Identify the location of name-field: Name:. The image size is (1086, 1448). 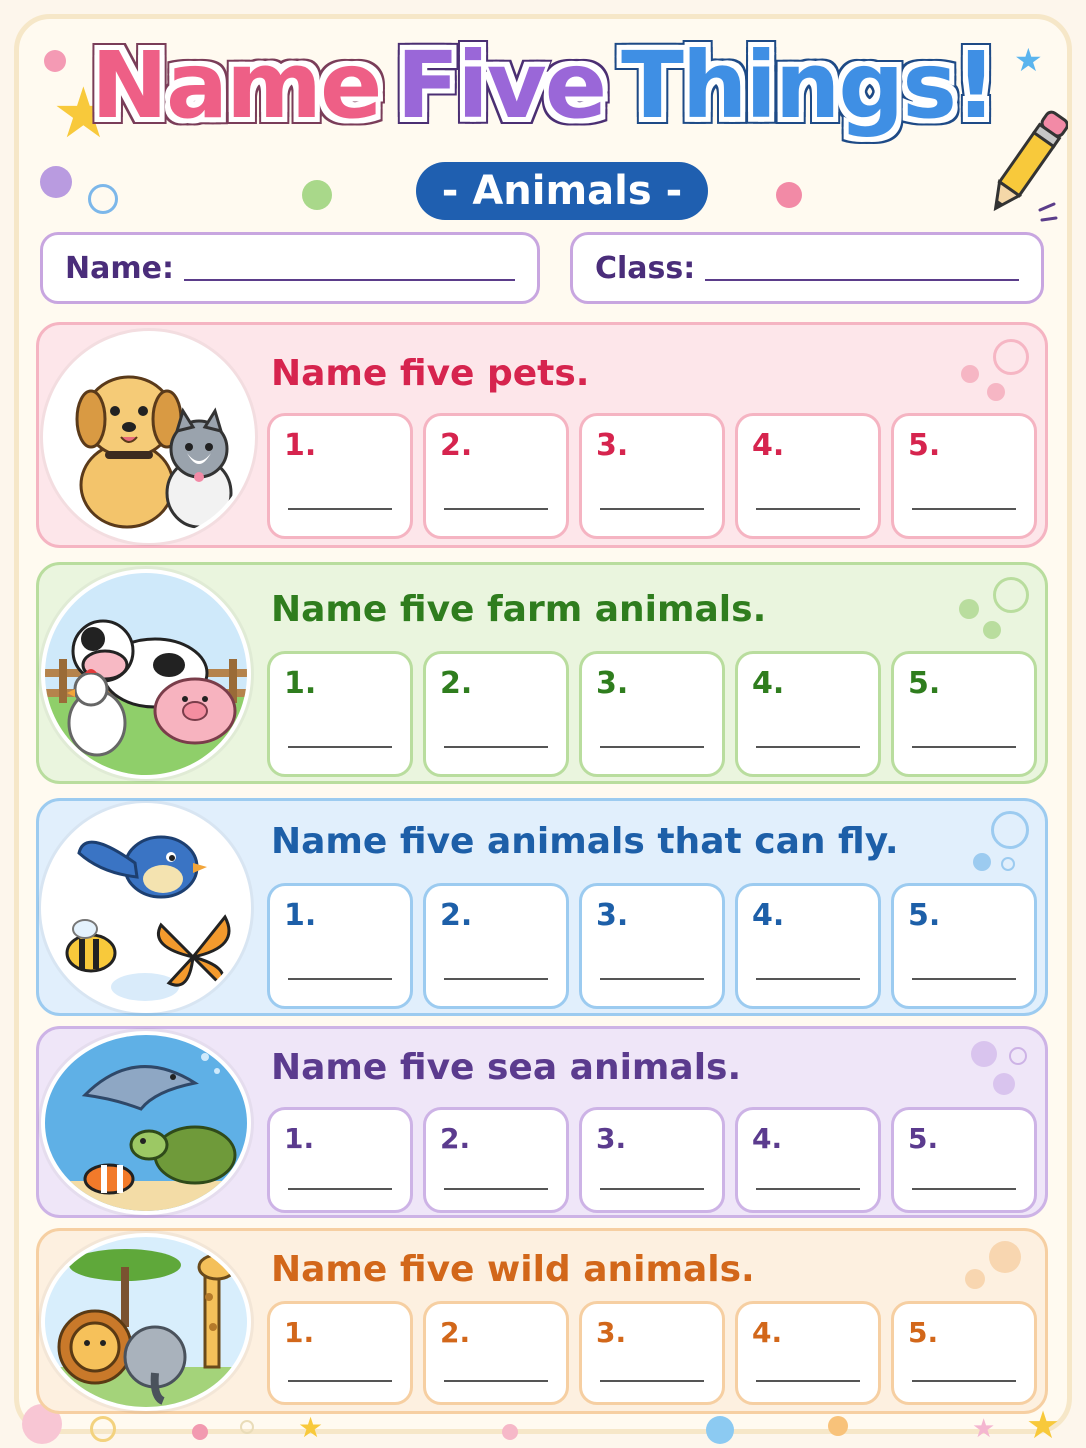
(290, 268).